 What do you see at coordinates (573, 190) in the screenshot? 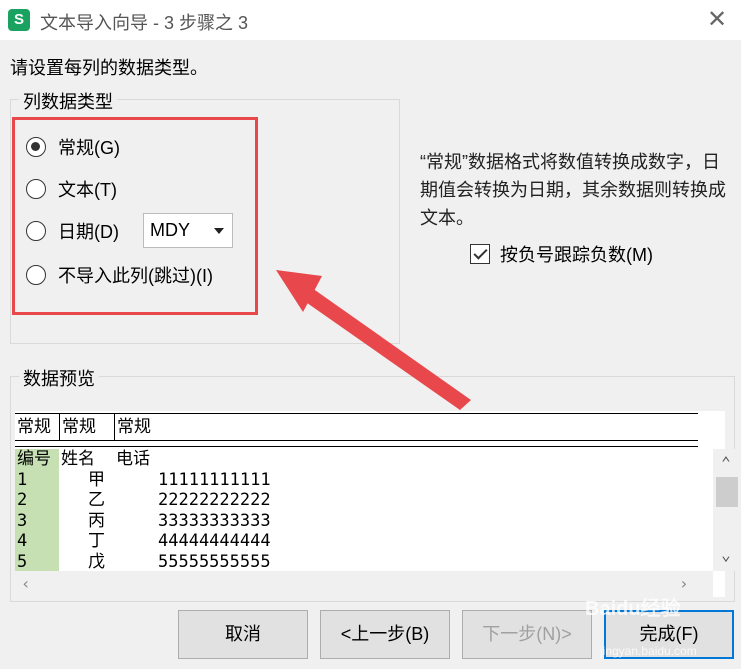
I see `format-description: “常规”数据格式将数值转换成数字，日期值会转换为日期，其余数据则转换成文本。` at bounding box center [573, 190].